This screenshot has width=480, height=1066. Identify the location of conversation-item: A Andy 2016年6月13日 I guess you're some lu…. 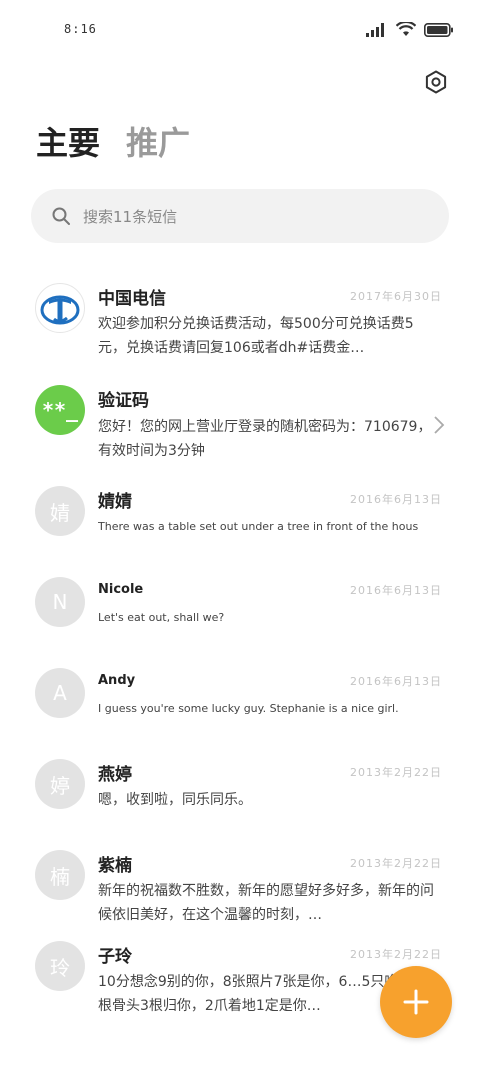
(240, 696).